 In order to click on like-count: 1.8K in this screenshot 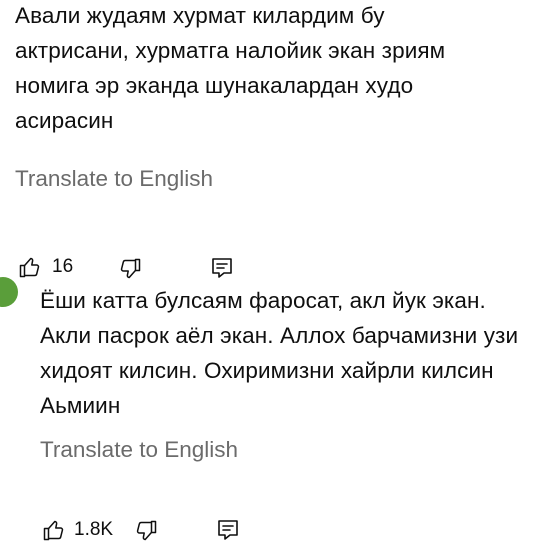, I will do `click(94, 529)`.